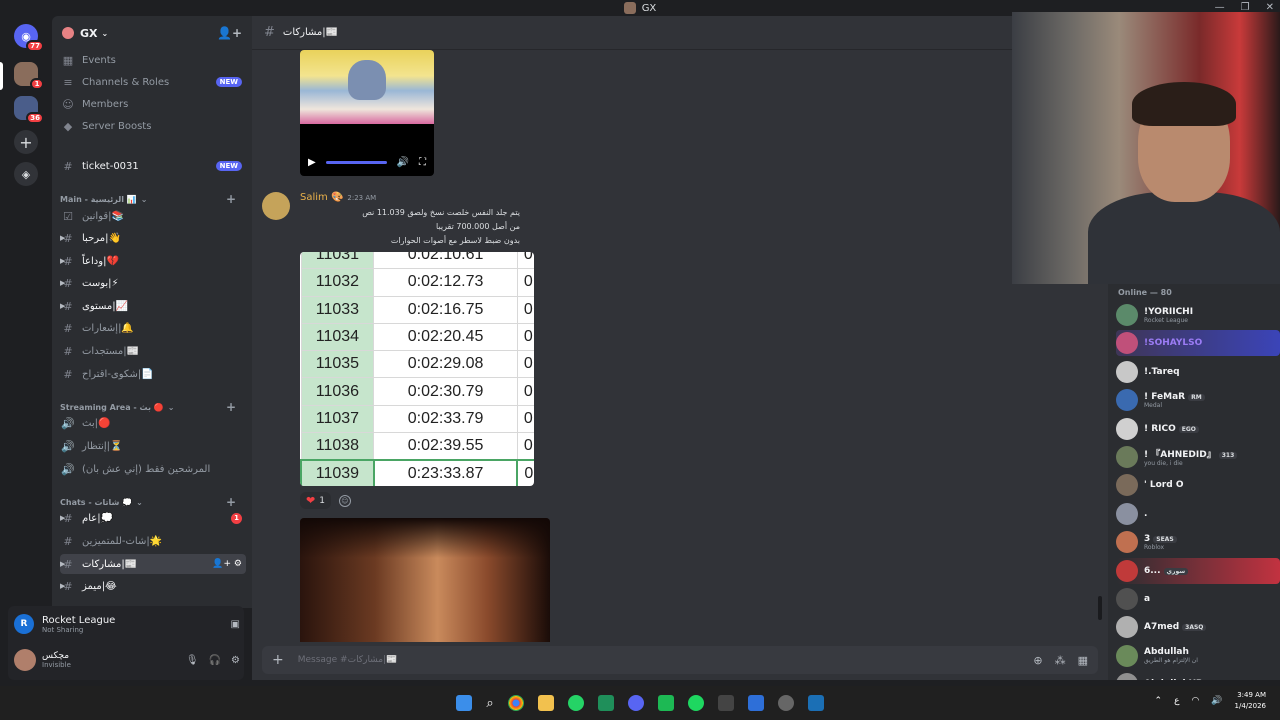 The height and width of the screenshot is (720, 1280). I want to click on headphones-icon: 🎧, so click(215, 660).